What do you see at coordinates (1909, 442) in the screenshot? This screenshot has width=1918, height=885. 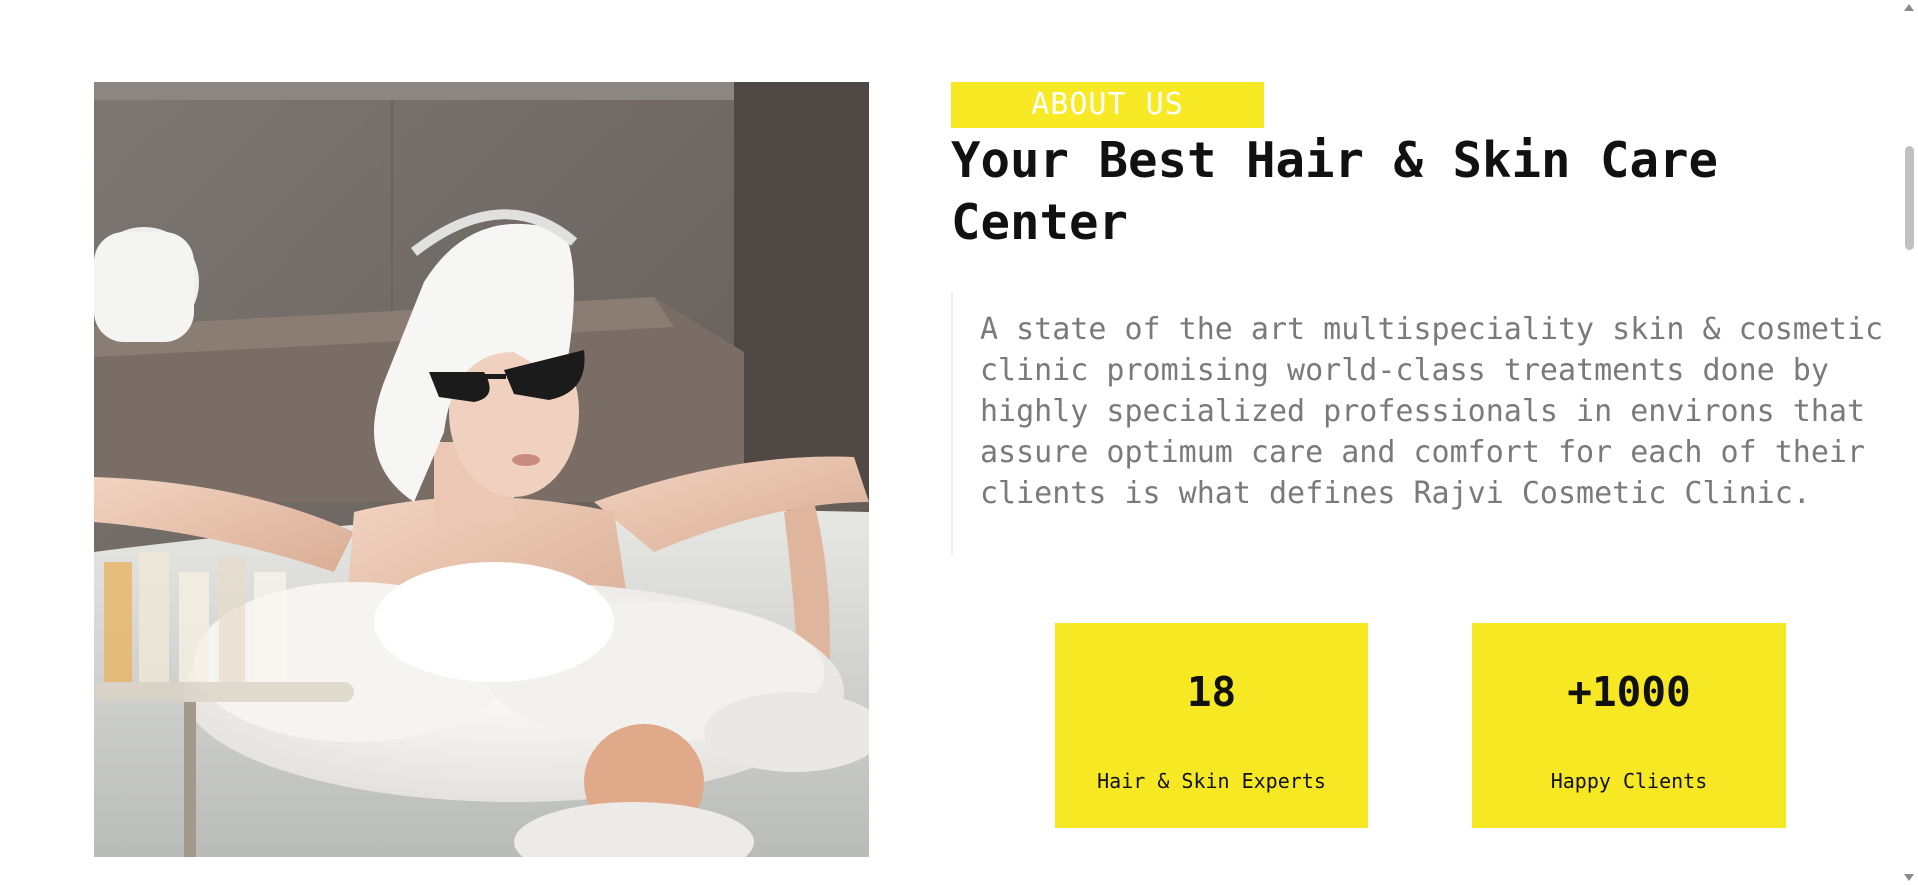 I see `page-scrollbar` at bounding box center [1909, 442].